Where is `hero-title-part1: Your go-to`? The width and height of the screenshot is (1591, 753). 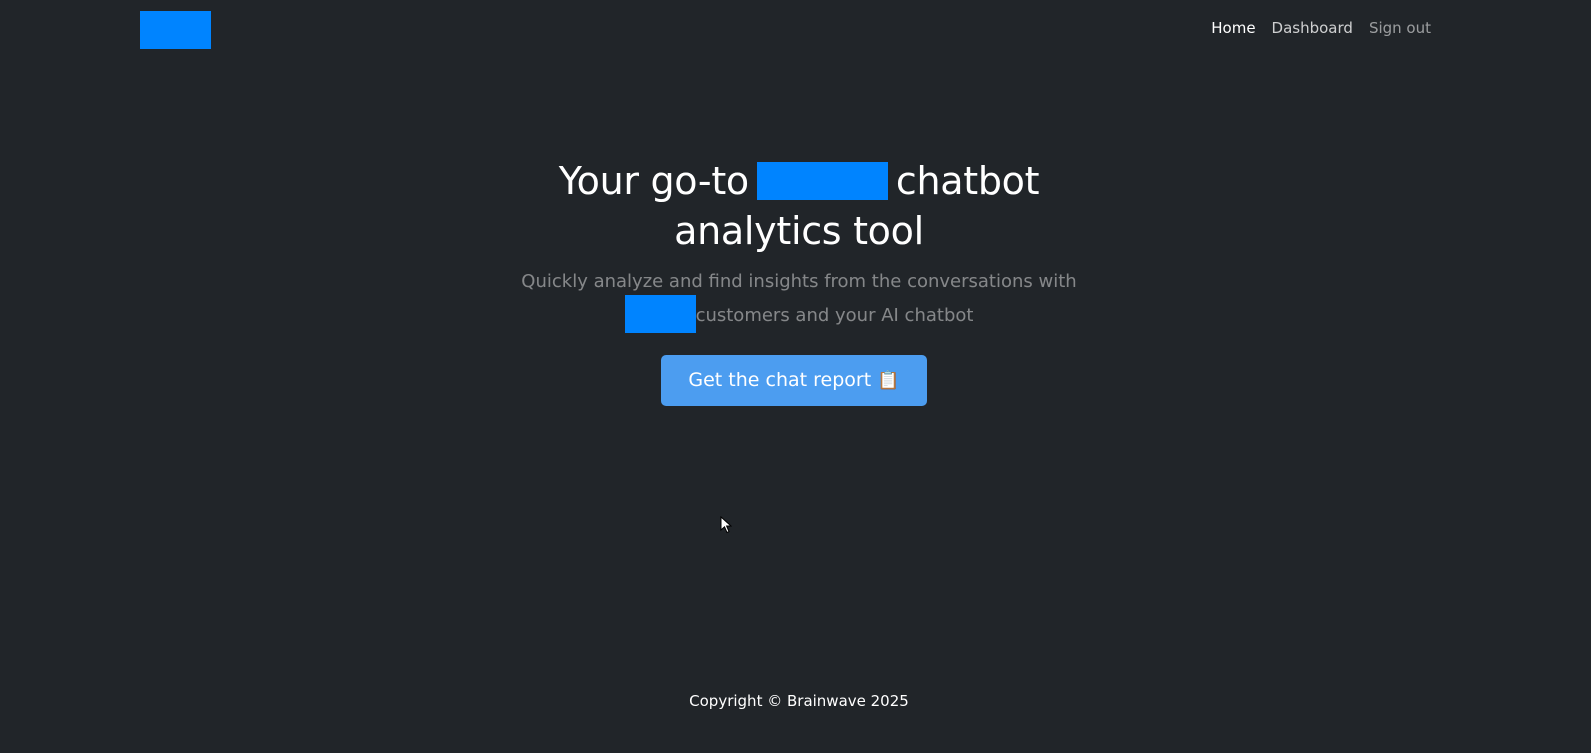
hero-title-part1: Your go-to is located at coordinates (653, 181).